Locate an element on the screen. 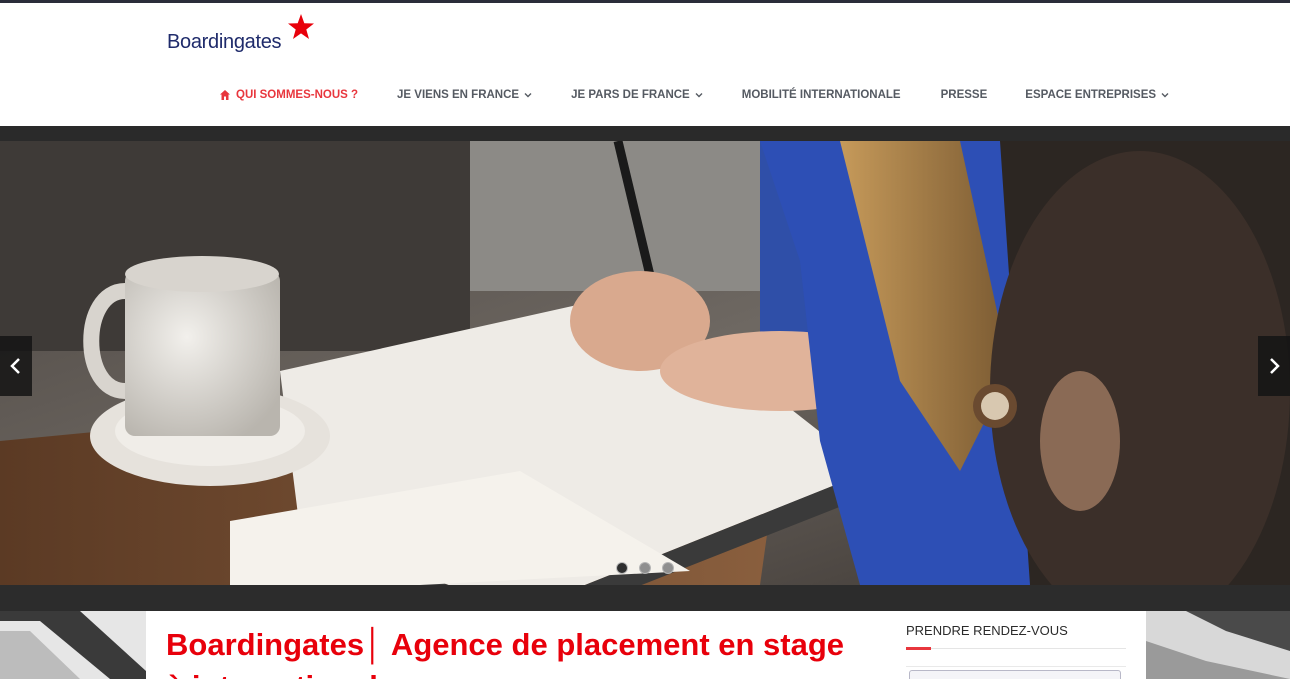 Image resolution: width=1290 pixels, height=679 pixels. nav-label: PRESSE is located at coordinates (964, 95).